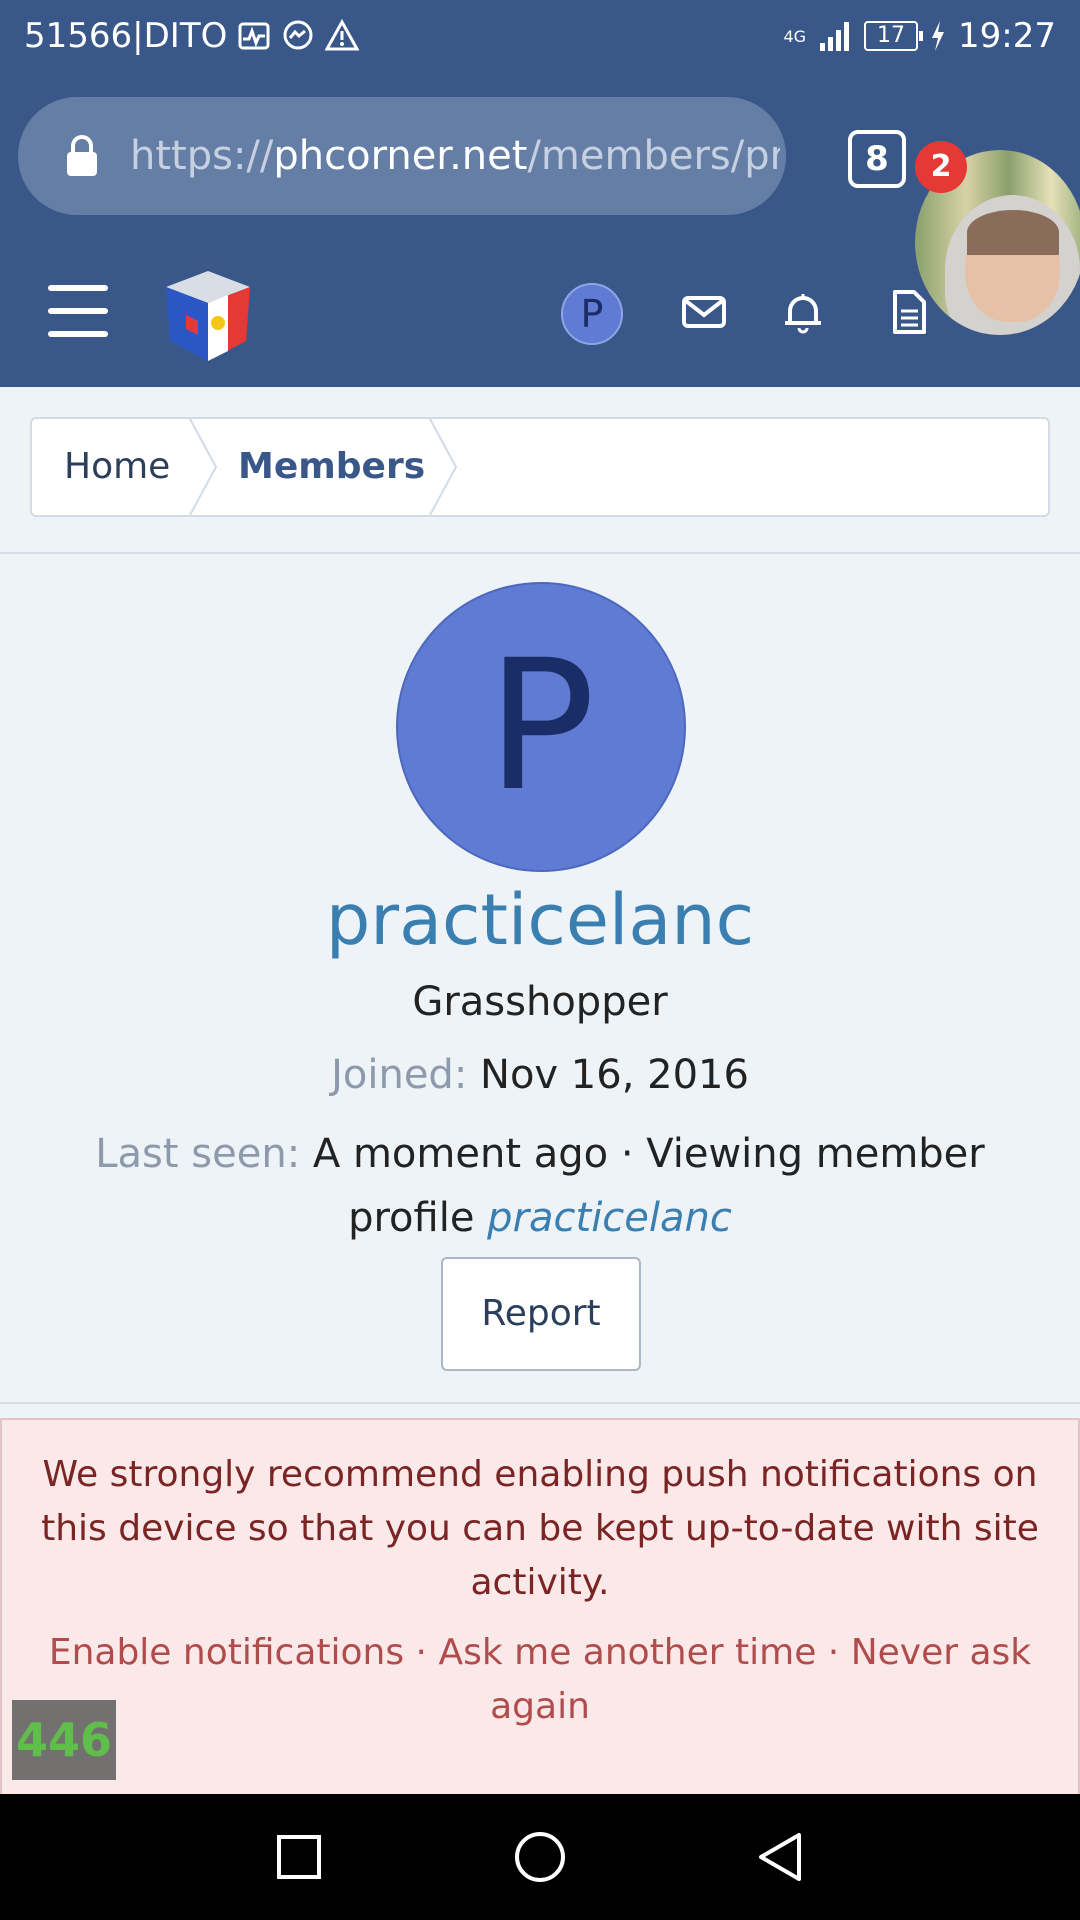  I want to click on breadcrumb: Home Members, so click(540, 467).